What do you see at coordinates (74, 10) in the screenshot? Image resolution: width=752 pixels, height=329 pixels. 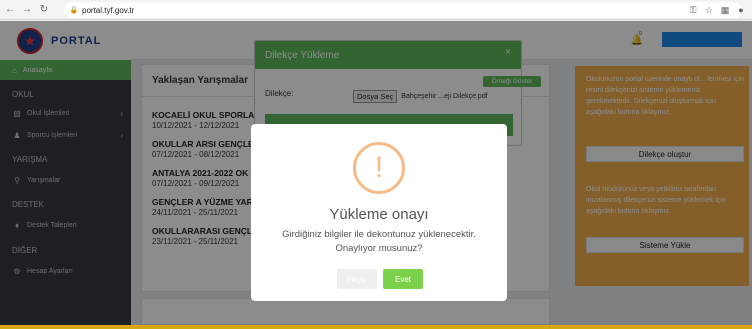 I see `lock-icon: 🔒` at bounding box center [74, 10].